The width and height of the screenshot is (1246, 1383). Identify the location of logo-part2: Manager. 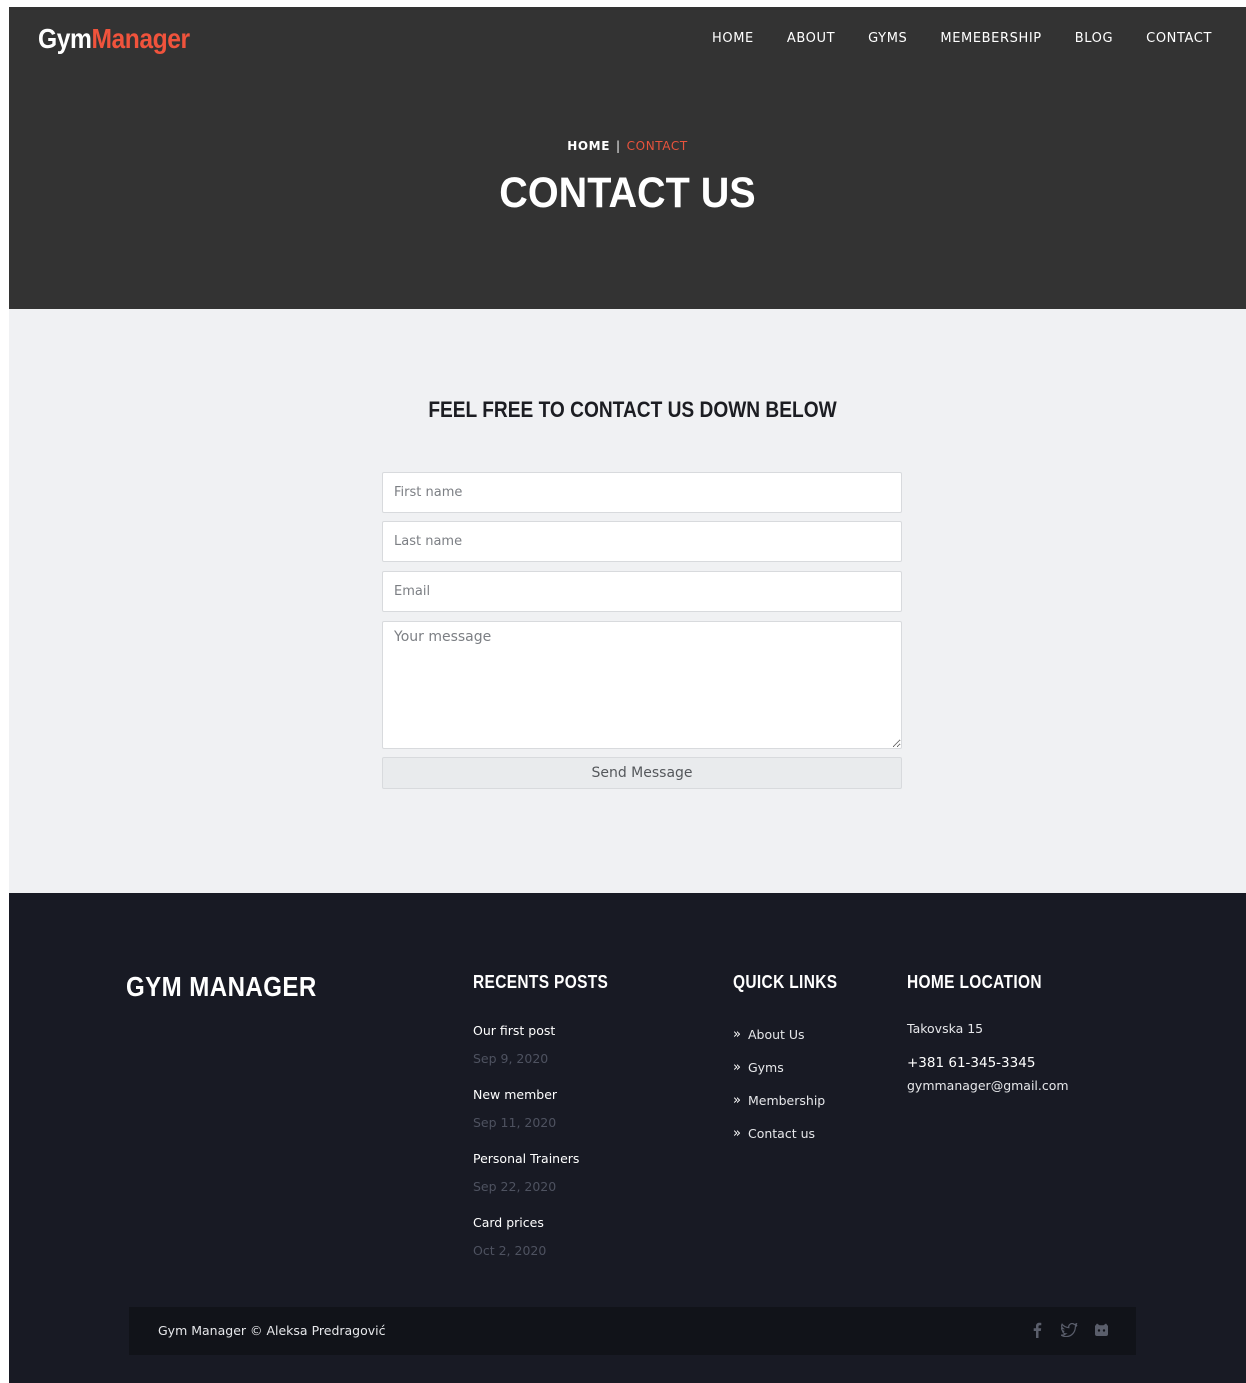
(140, 38).